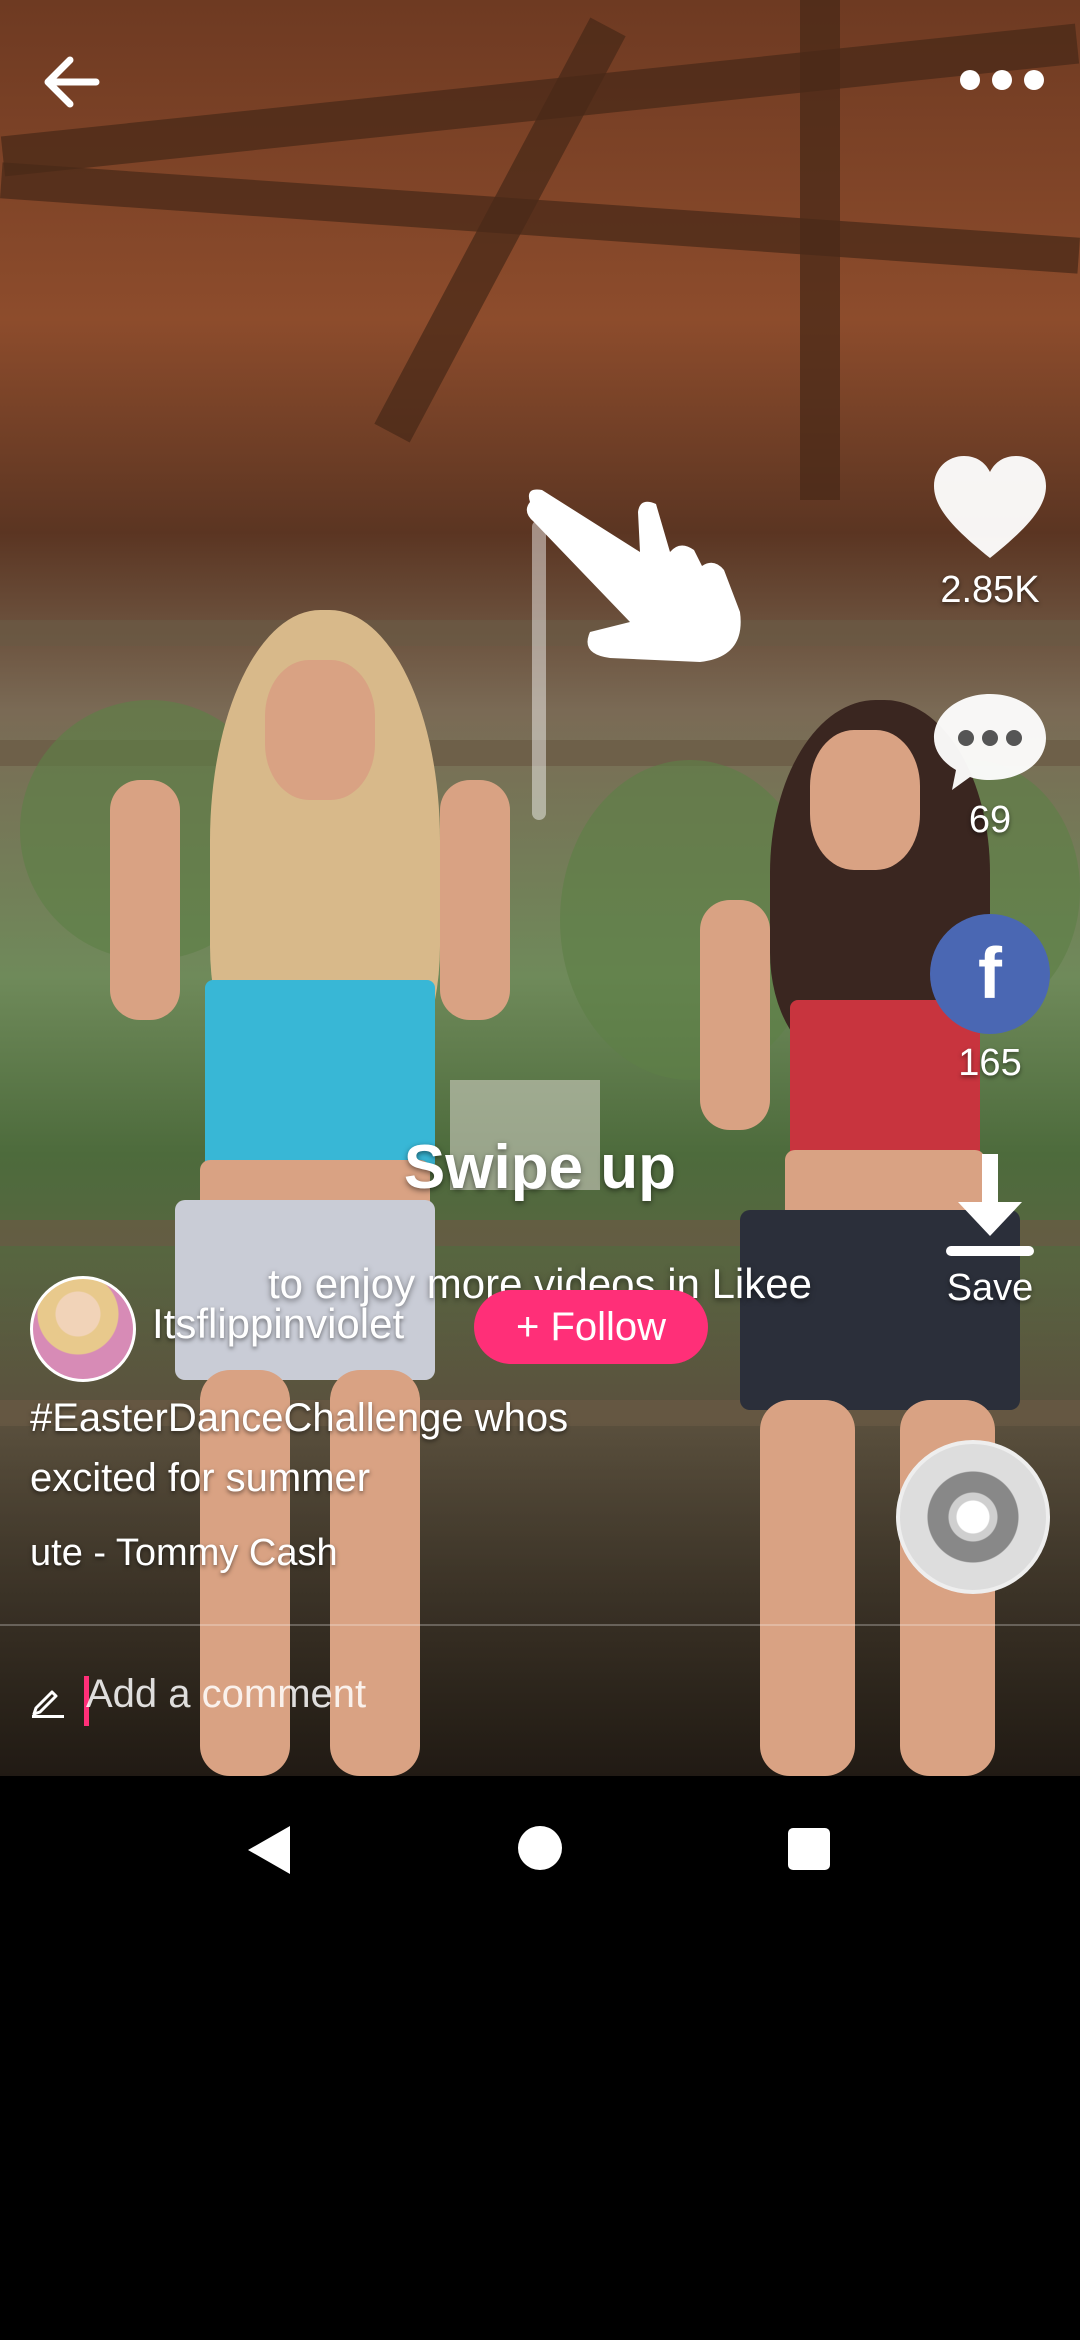  What do you see at coordinates (735, 1015) in the screenshot?
I see `dancer-right-arm` at bounding box center [735, 1015].